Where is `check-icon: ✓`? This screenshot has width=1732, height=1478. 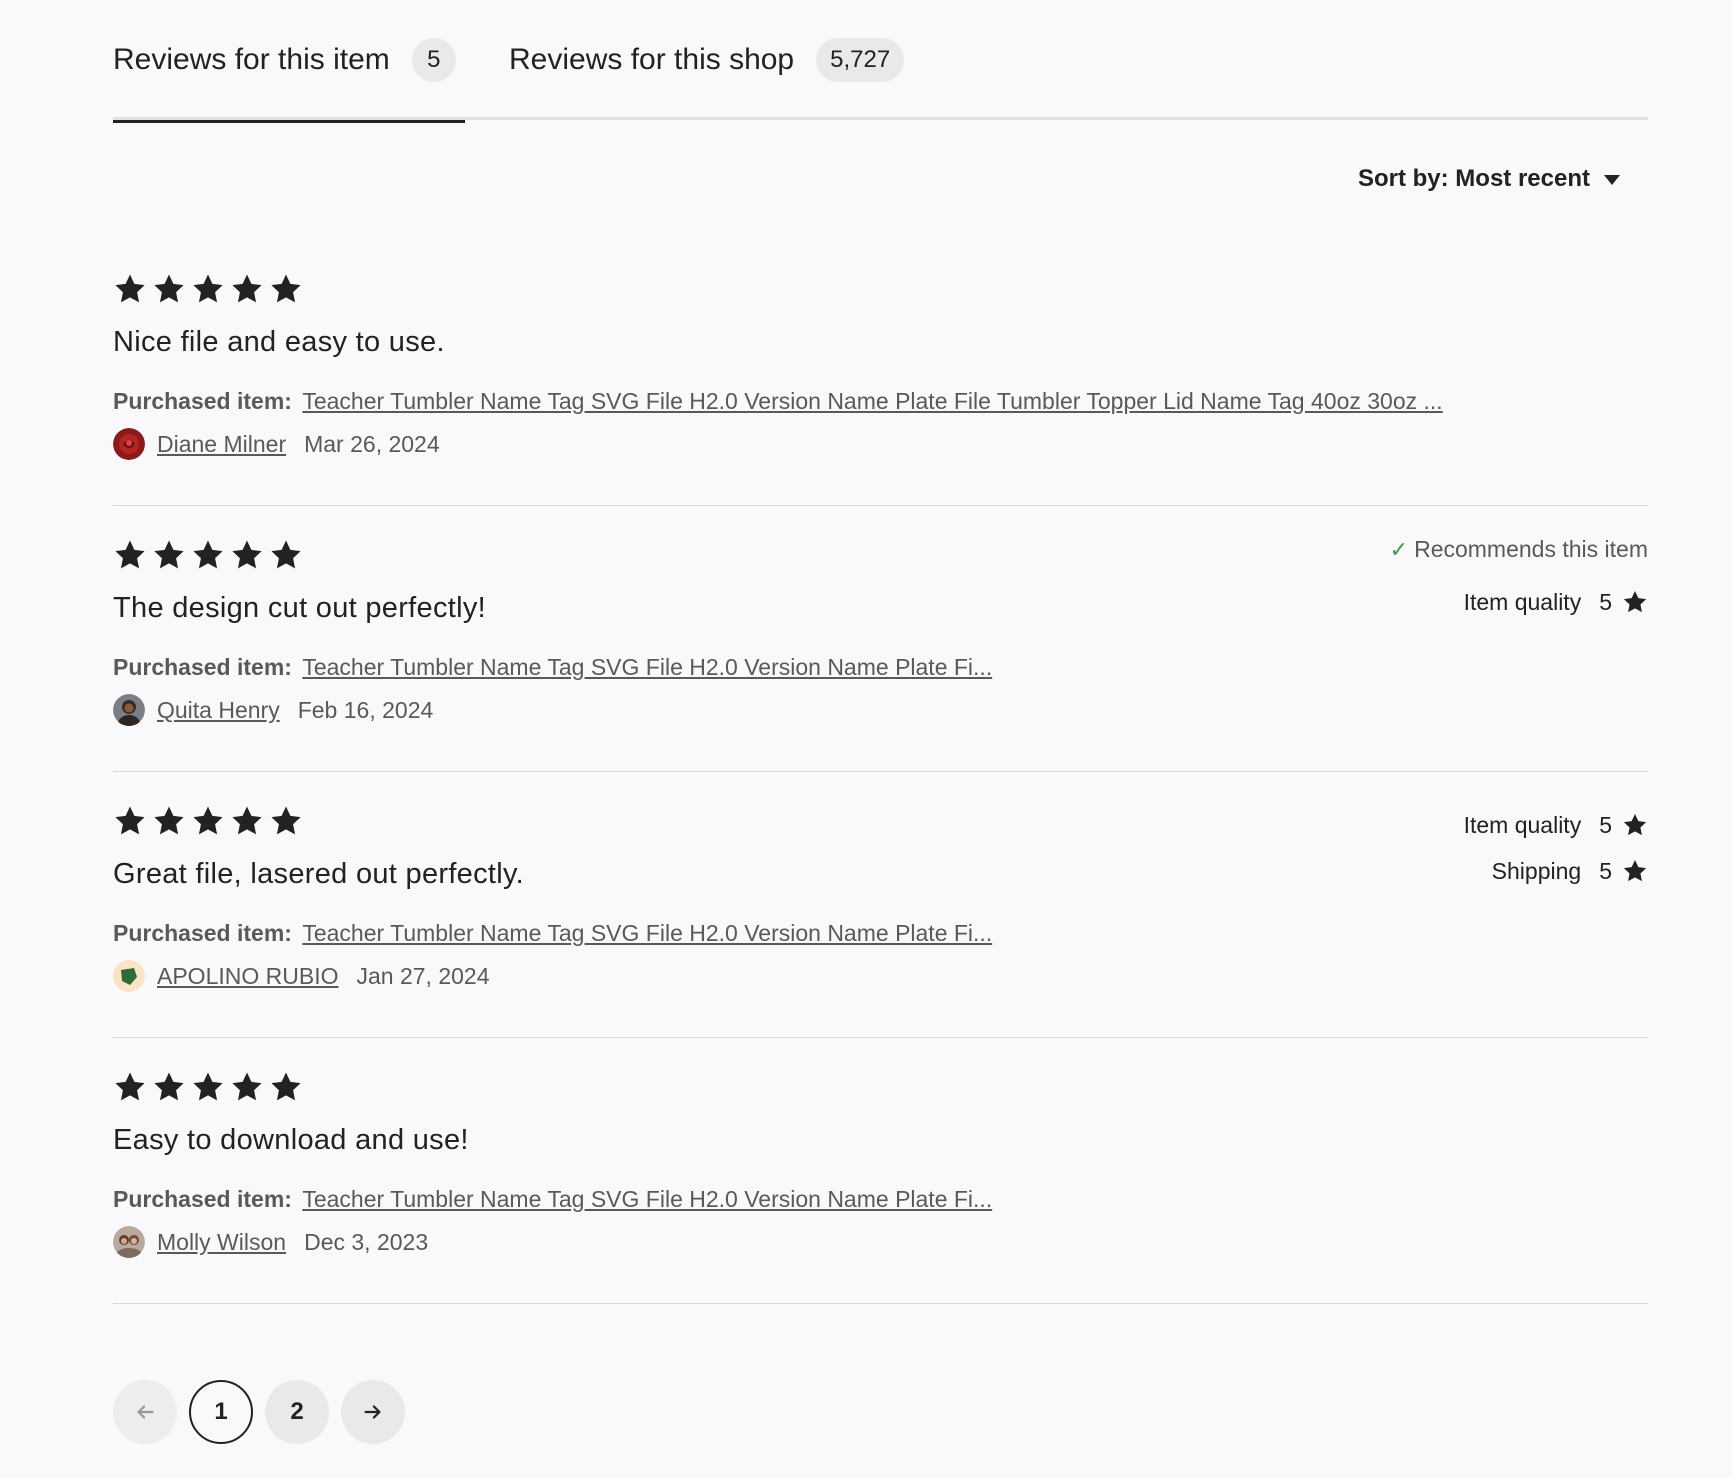
check-icon: ✓ is located at coordinates (1399, 549).